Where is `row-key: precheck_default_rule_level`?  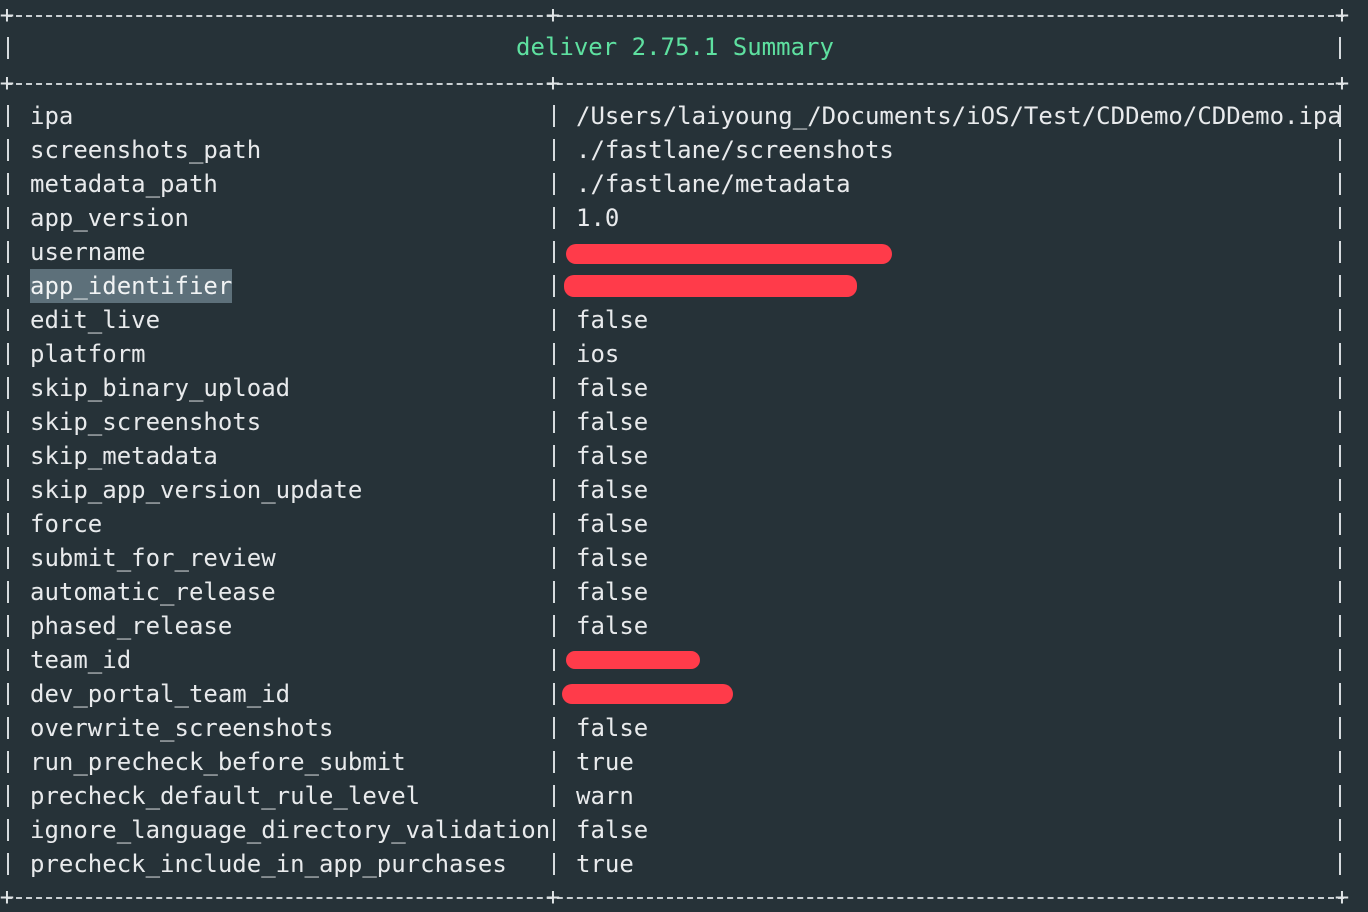 row-key: precheck_default_rule_level is located at coordinates (225, 796).